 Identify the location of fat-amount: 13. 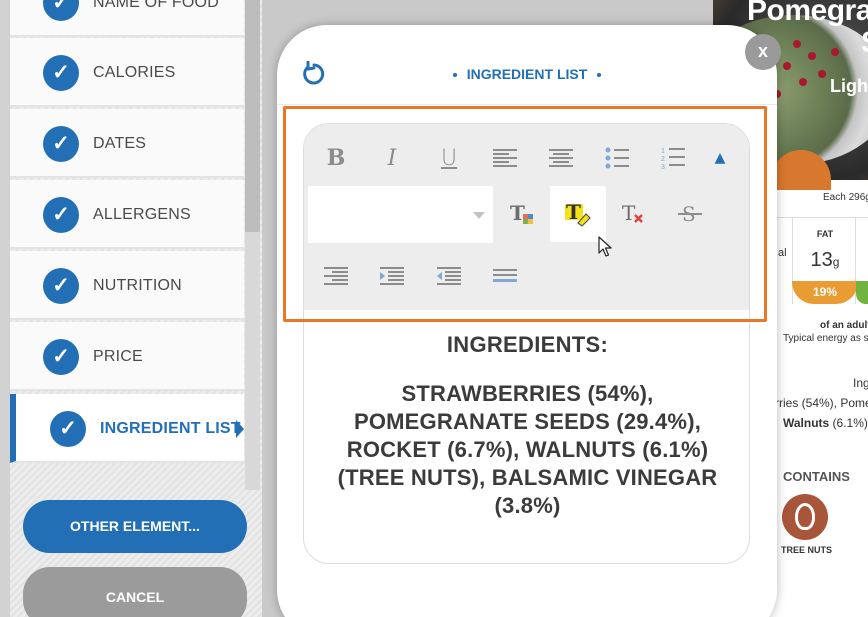
(821, 260).